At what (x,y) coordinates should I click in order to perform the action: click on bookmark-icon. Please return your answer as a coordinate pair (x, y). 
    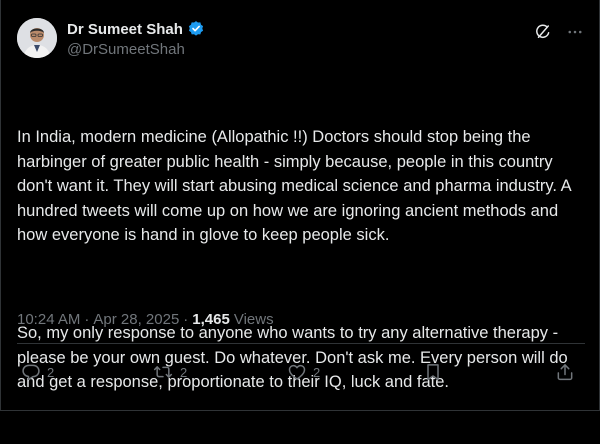
    Looking at the image, I should click on (433, 372).